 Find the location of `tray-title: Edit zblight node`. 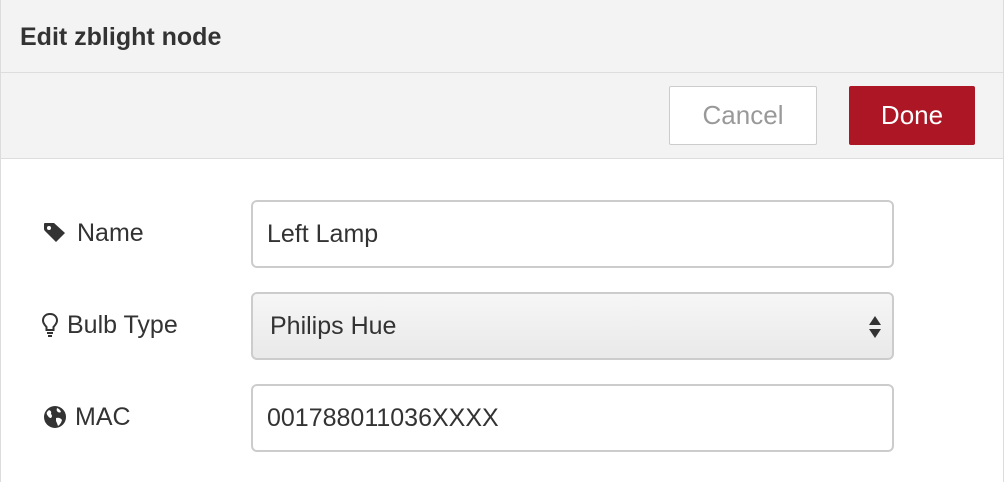

tray-title: Edit zblight node is located at coordinates (121, 37).